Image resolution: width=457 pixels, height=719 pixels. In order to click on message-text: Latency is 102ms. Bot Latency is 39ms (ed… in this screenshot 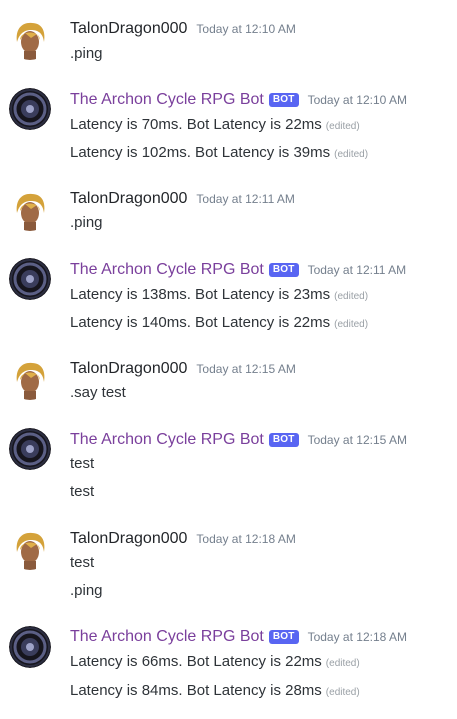, I will do `click(219, 154)`.